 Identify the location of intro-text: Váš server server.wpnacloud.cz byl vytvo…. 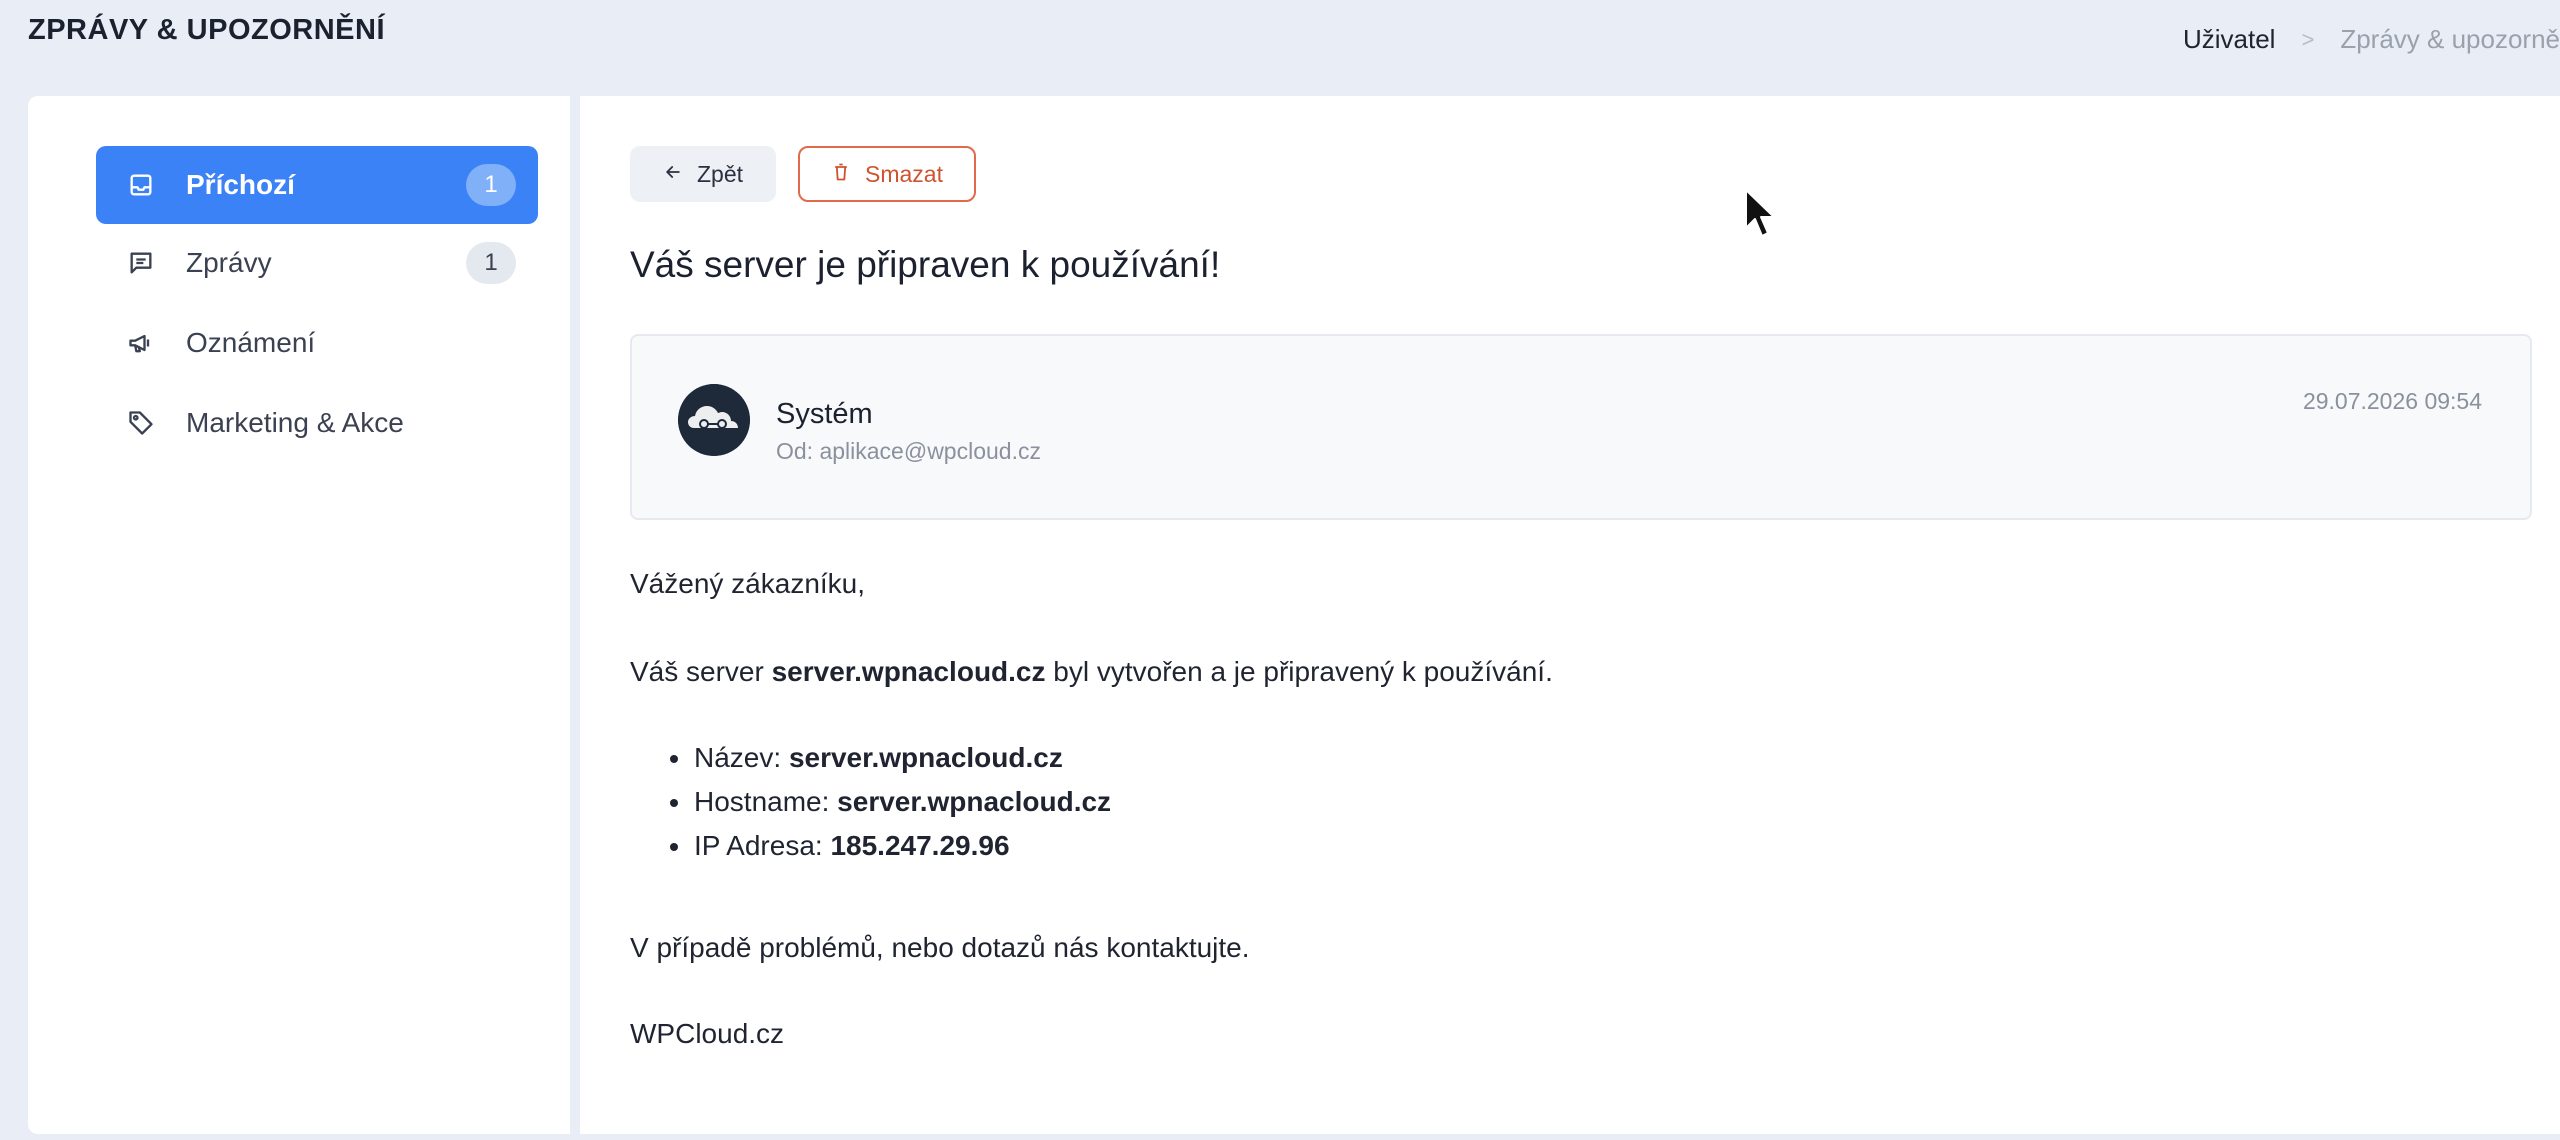
(1091, 672).